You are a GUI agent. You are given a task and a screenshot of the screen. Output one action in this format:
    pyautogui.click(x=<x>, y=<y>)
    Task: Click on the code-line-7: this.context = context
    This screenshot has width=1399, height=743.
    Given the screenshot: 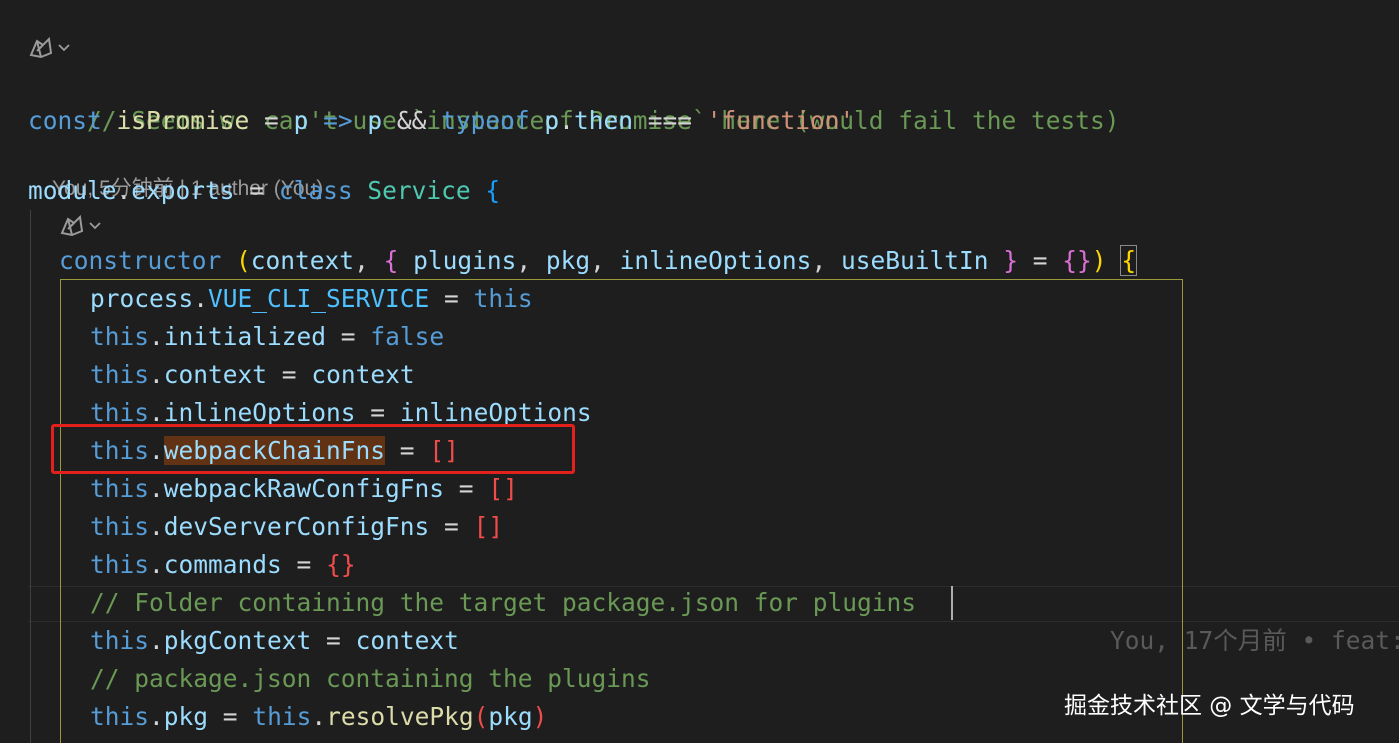 What is the action you would take?
    pyautogui.click(x=252, y=375)
    